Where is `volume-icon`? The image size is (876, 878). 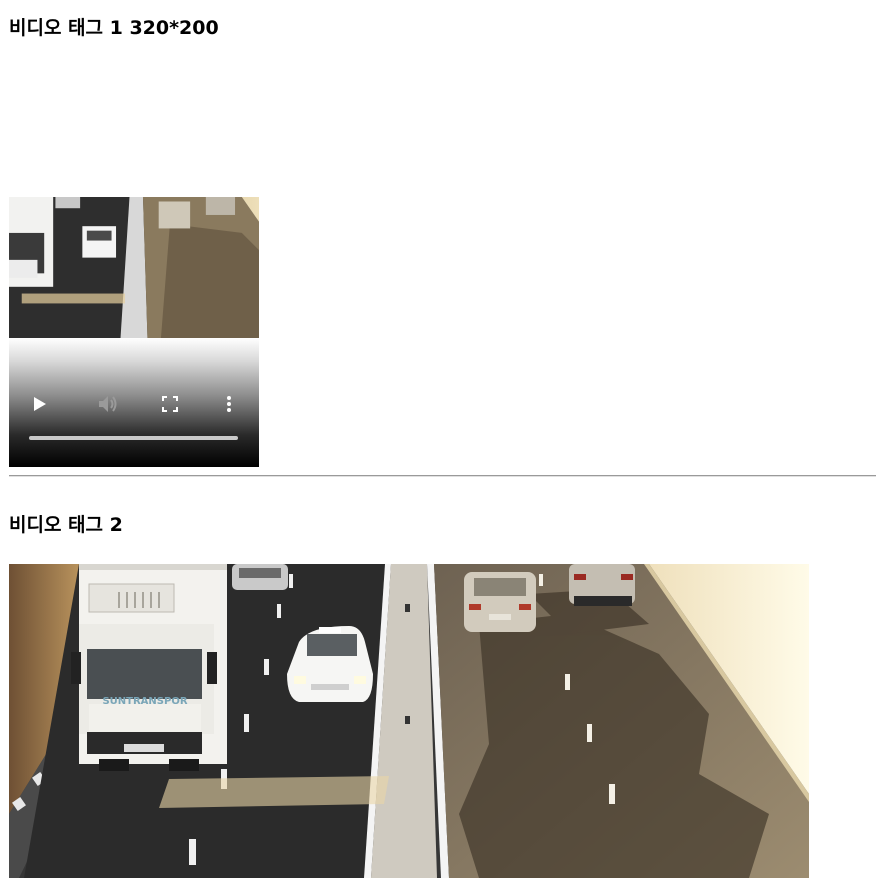 volume-icon is located at coordinates (108, 404).